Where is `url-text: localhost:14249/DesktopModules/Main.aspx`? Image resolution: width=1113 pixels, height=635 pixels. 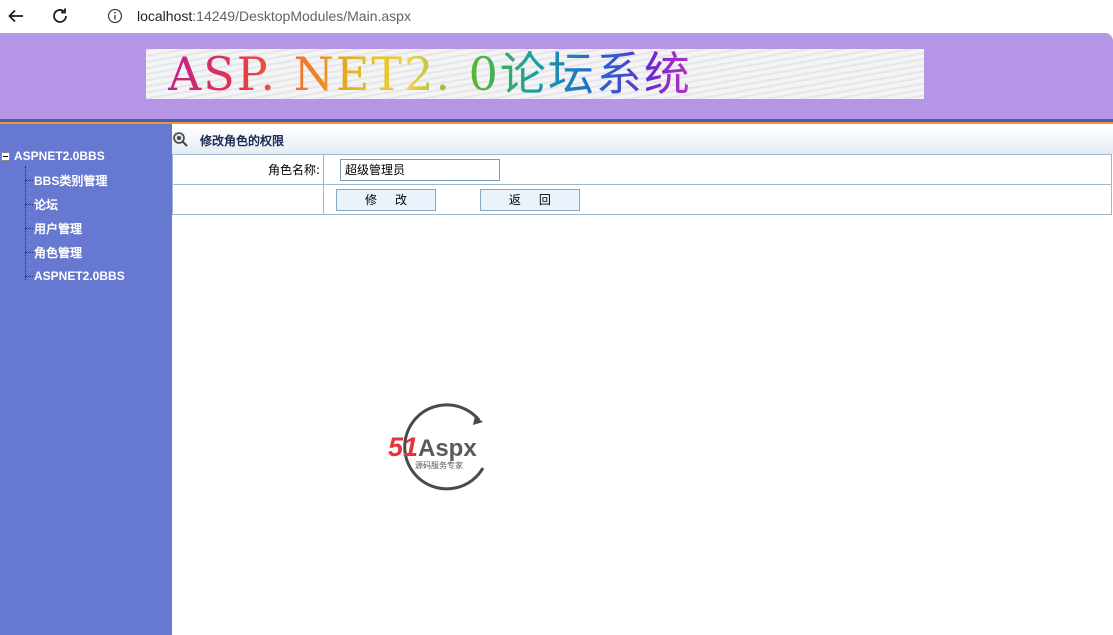 url-text: localhost:14249/DesktopModules/Main.aspx is located at coordinates (274, 16).